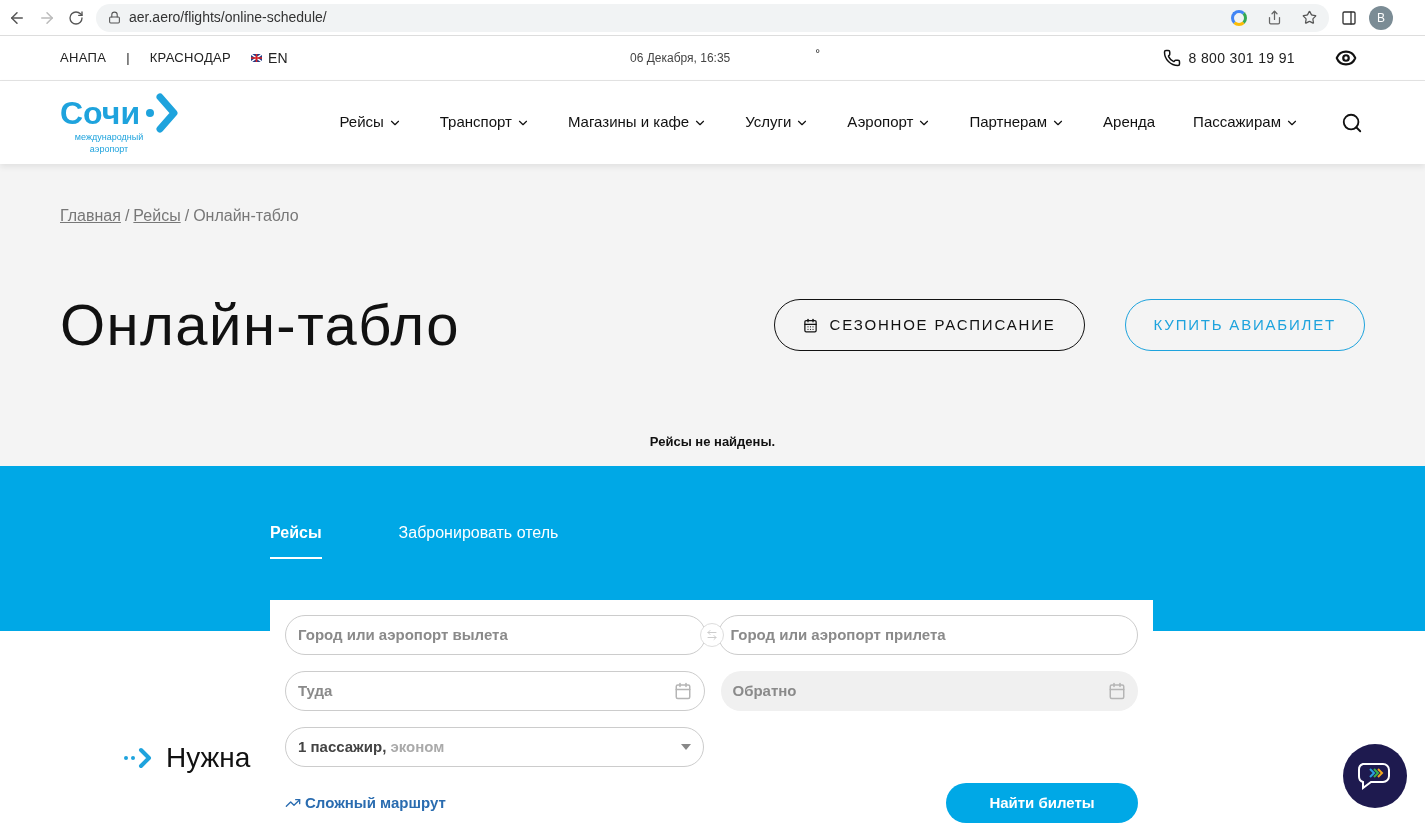  What do you see at coordinates (260, 325) in the screenshot?
I see `page-title: Онлайн-табло` at bounding box center [260, 325].